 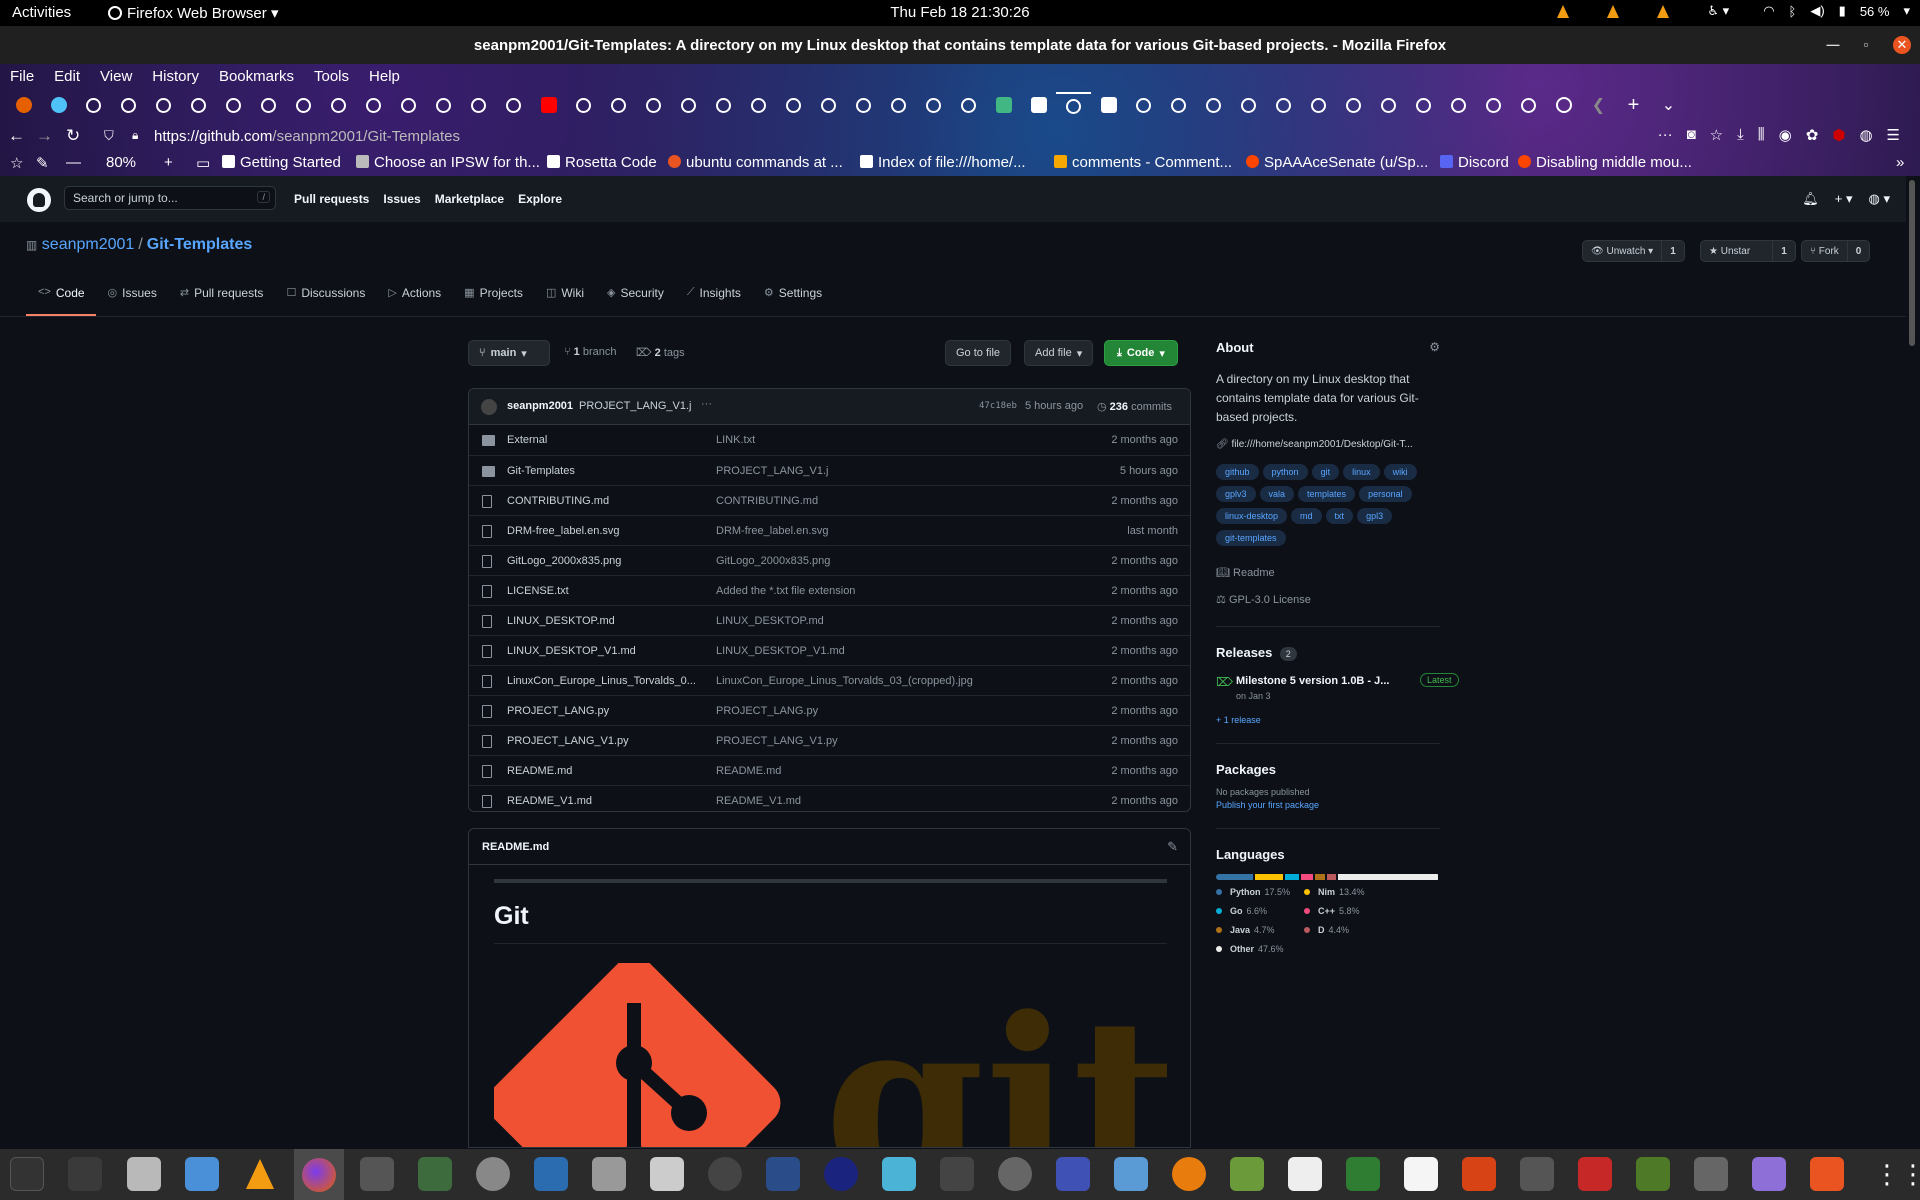 I want to click on folder-icon: ▭, so click(x=203, y=163).